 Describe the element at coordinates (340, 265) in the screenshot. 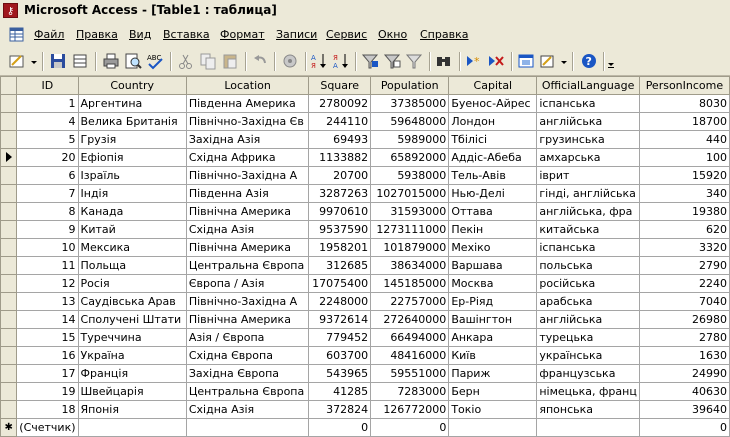

I see `table-cell: 312685` at that location.